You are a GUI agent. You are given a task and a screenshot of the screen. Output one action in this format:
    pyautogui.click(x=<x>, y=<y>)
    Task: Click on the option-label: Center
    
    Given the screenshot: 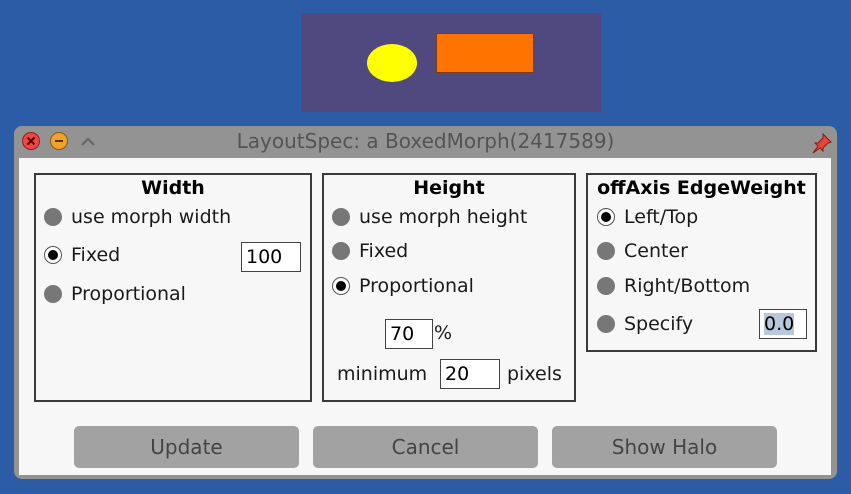 What is the action you would take?
    pyautogui.click(x=656, y=251)
    